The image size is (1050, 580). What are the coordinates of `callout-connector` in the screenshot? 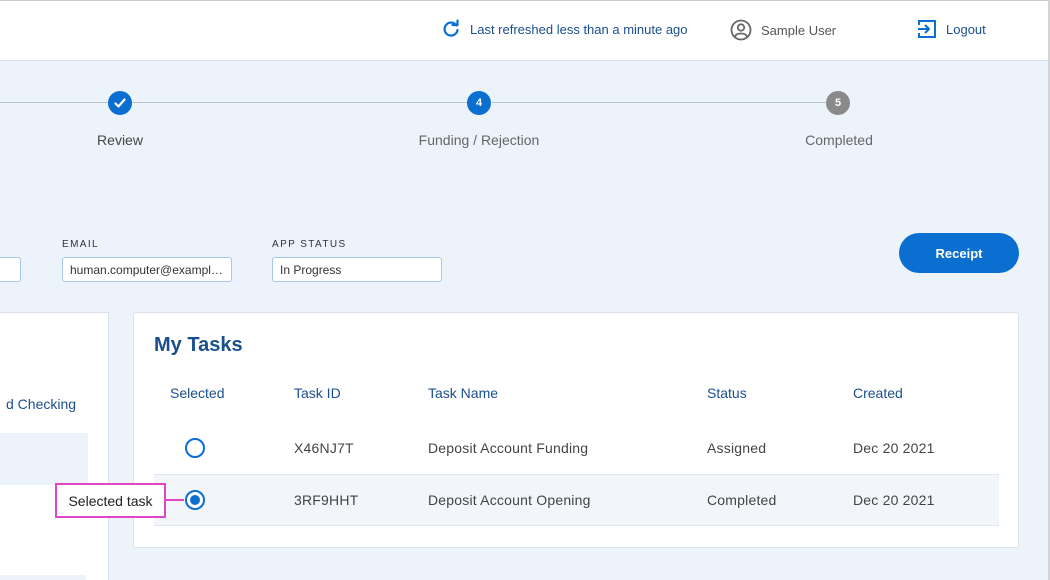 It's located at (175, 500).